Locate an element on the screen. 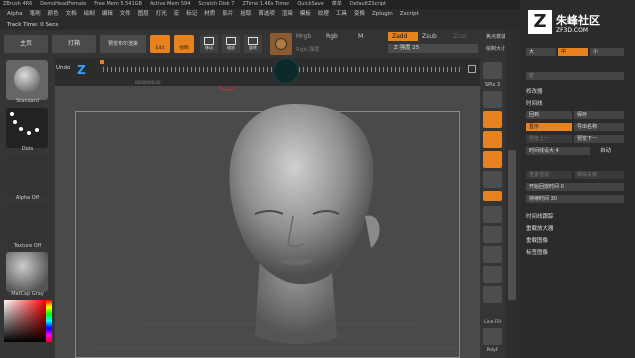  timeline-end-checkbox is located at coordinates (472, 69).